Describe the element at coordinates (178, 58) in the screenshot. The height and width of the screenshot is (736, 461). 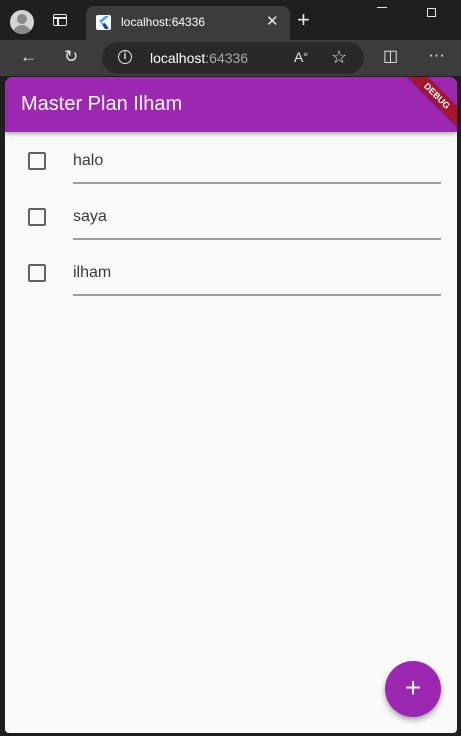
I see `url-host: localhost` at that location.